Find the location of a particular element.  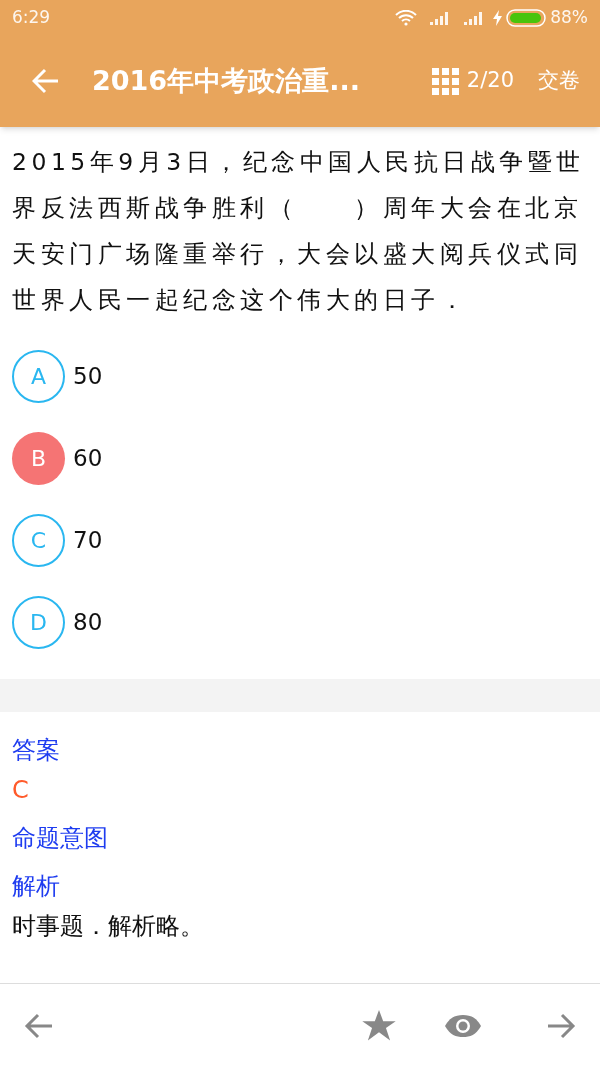

section-heading: 解析 is located at coordinates (36, 886).